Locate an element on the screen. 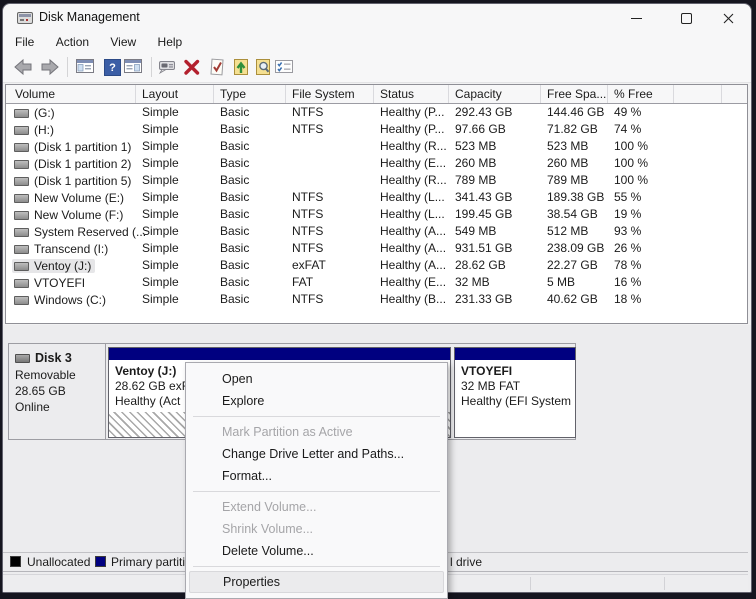 This screenshot has height=599, width=756. cell-free-space: 512 MB is located at coordinates (568, 231).